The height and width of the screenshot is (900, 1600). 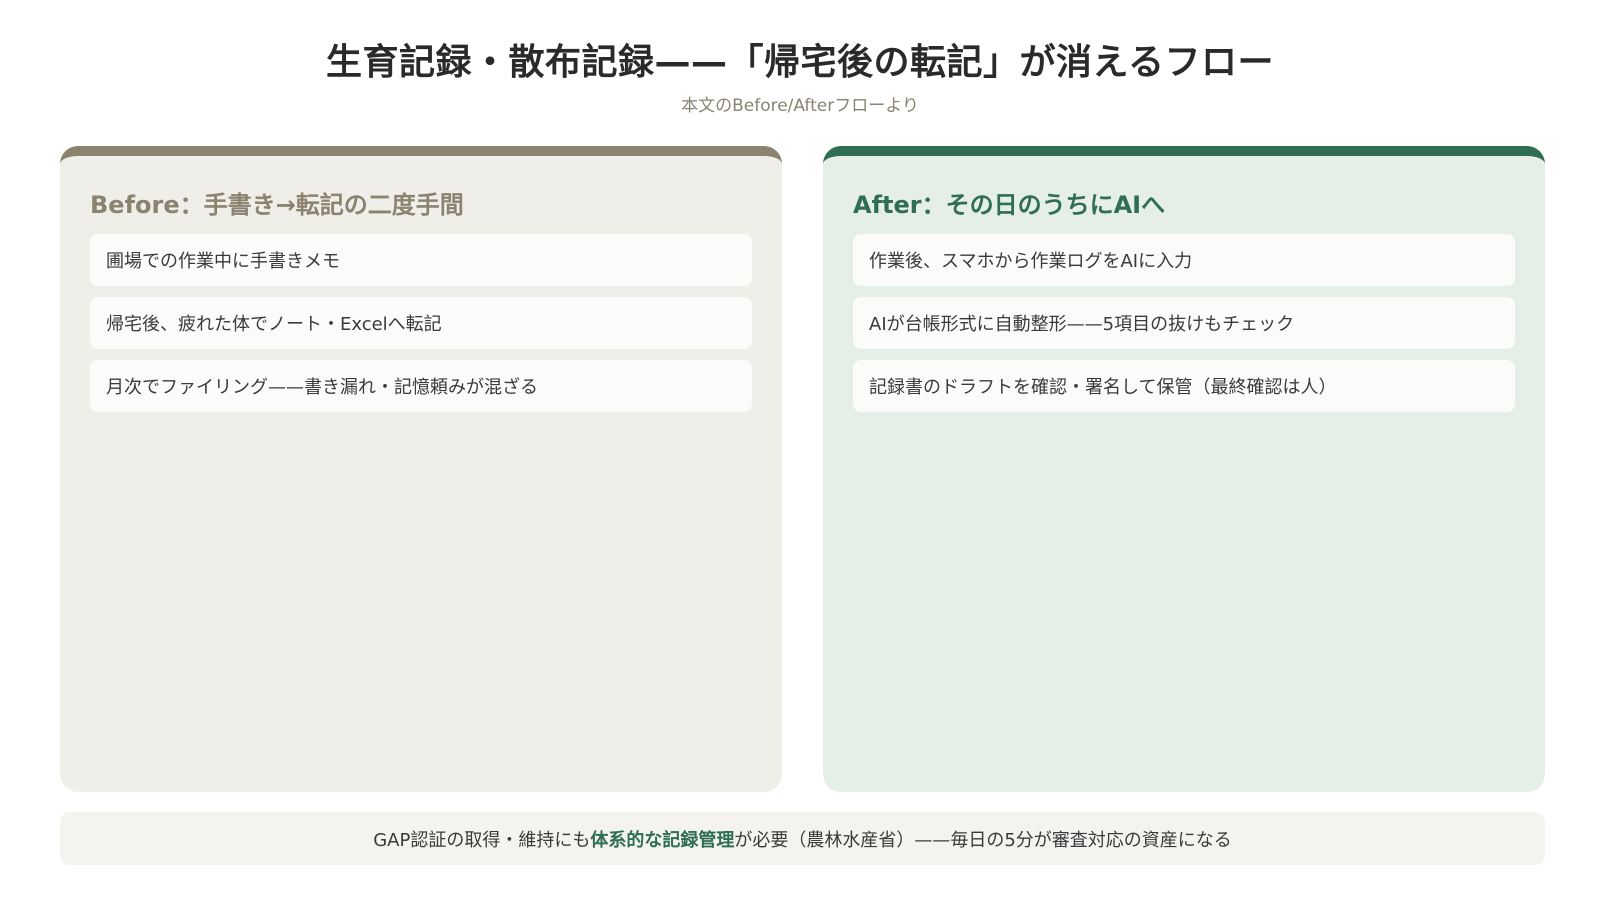 What do you see at coordinates (800, 106) in the screenshot?
I see `page-subtitle: 本文のBefore/Afterフローより` at bounding box center [800, 106].